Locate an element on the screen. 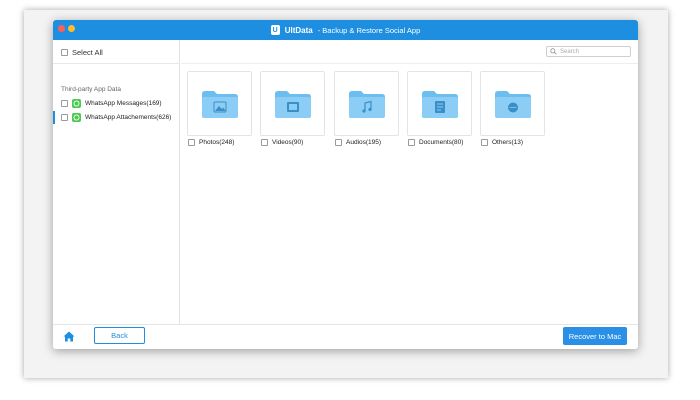 This screenshot has width=700, height=400. category-label-text: Videos(90) is located at coordinates (288, 142).